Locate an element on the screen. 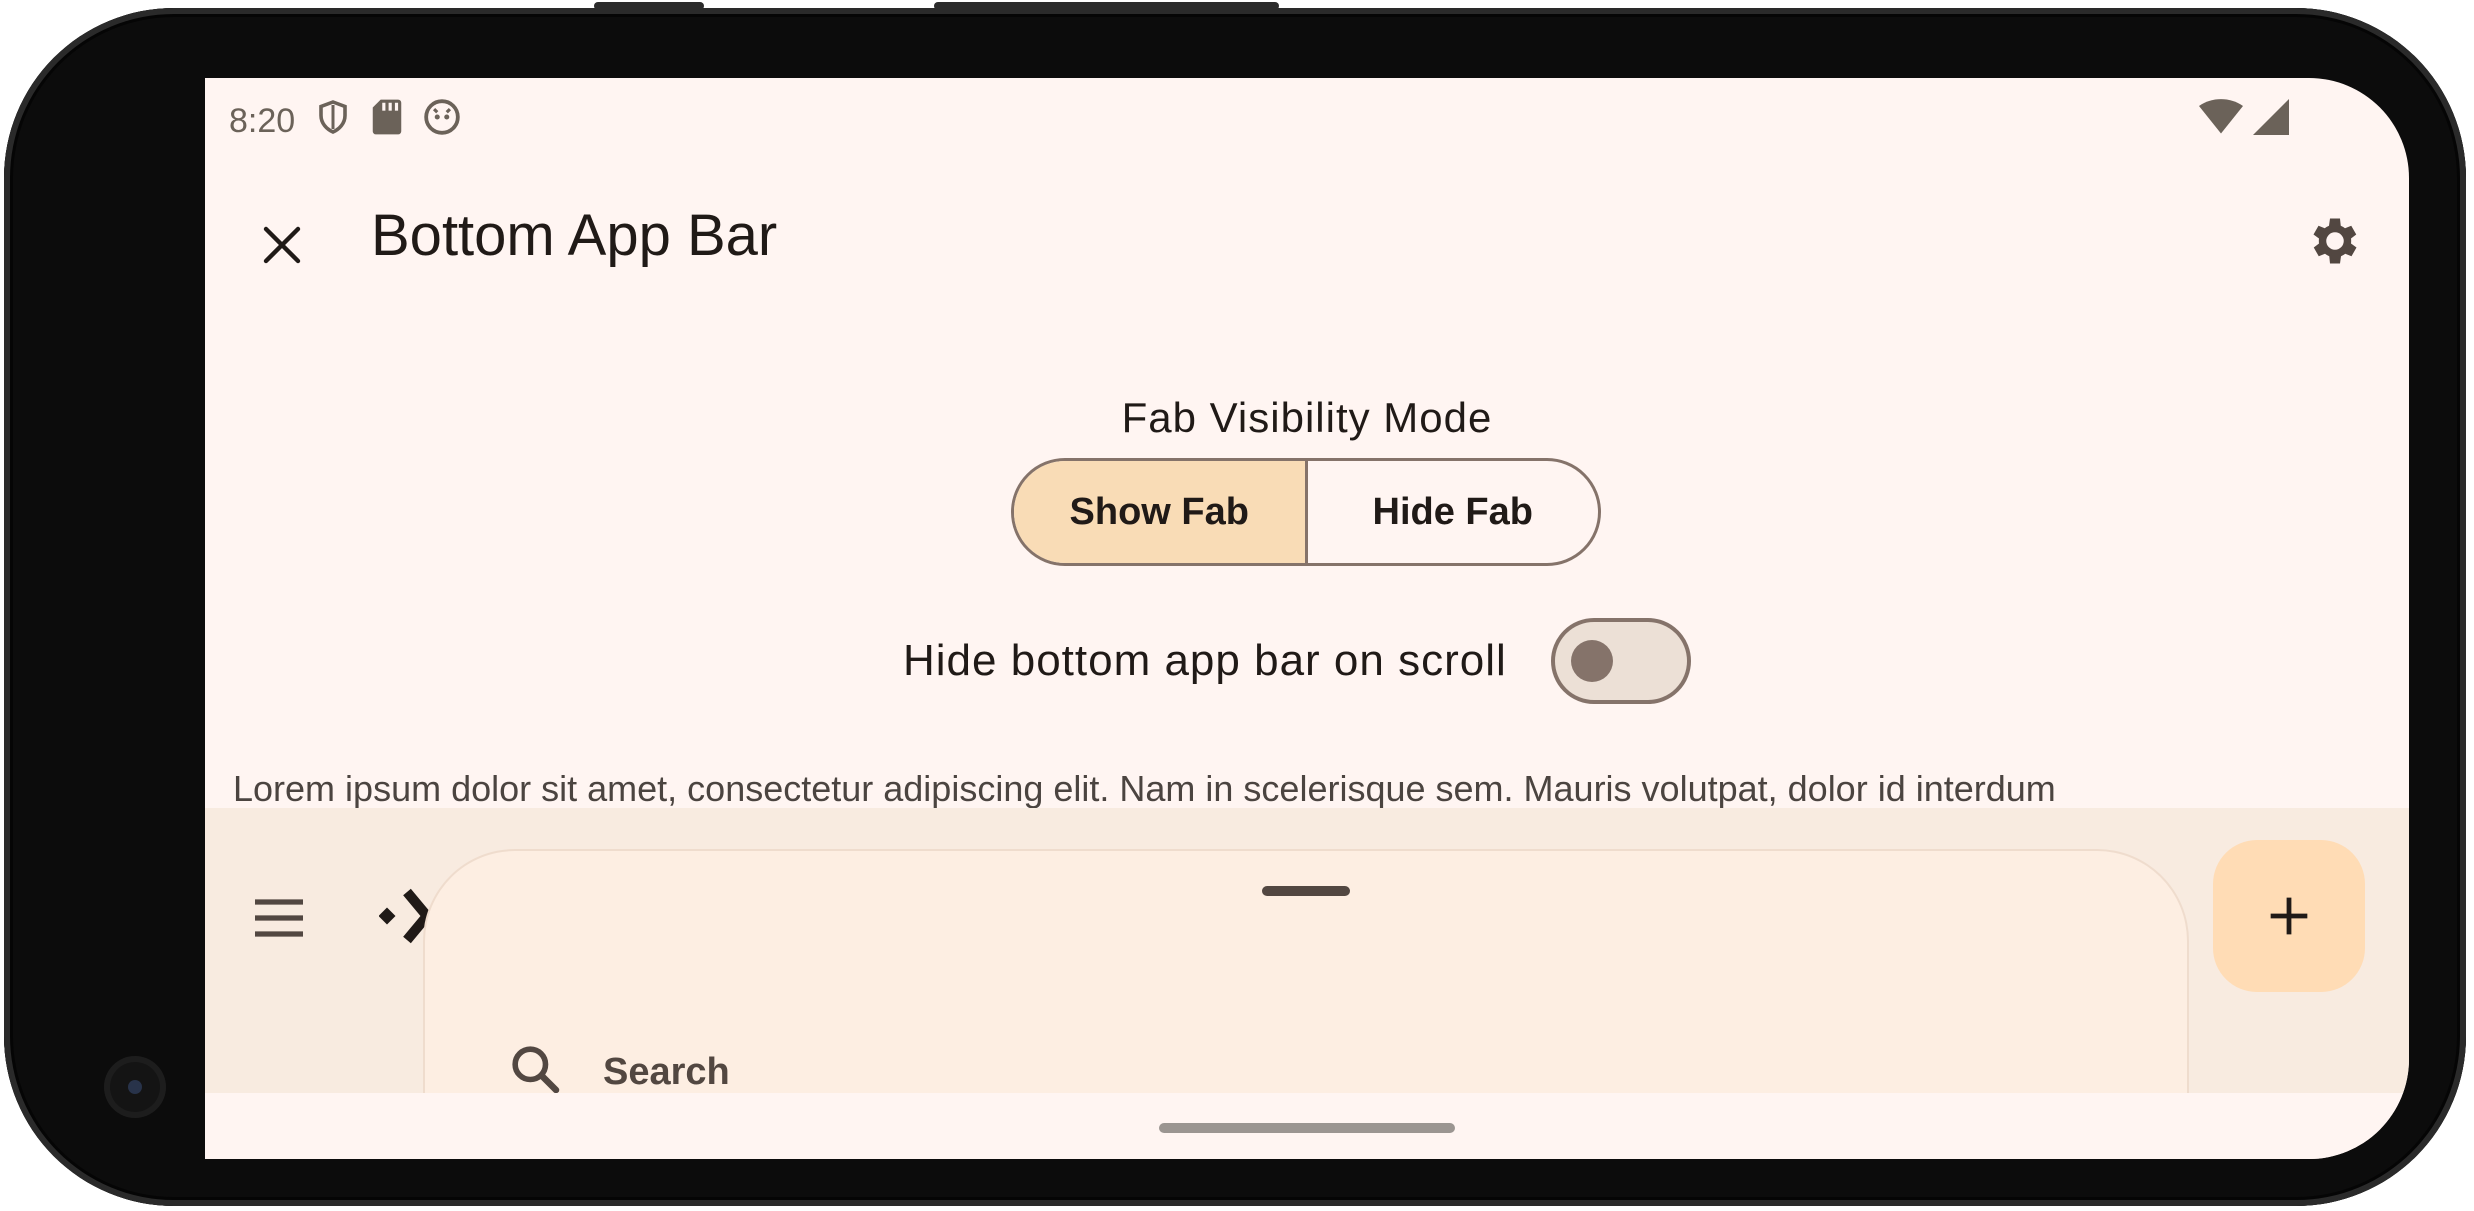 Image resolution: width=2474 pixels, height=1211 pixels. hide-on-scroll-row: Hide bottom app bar on scroll is located at coordinates (1297, 661).